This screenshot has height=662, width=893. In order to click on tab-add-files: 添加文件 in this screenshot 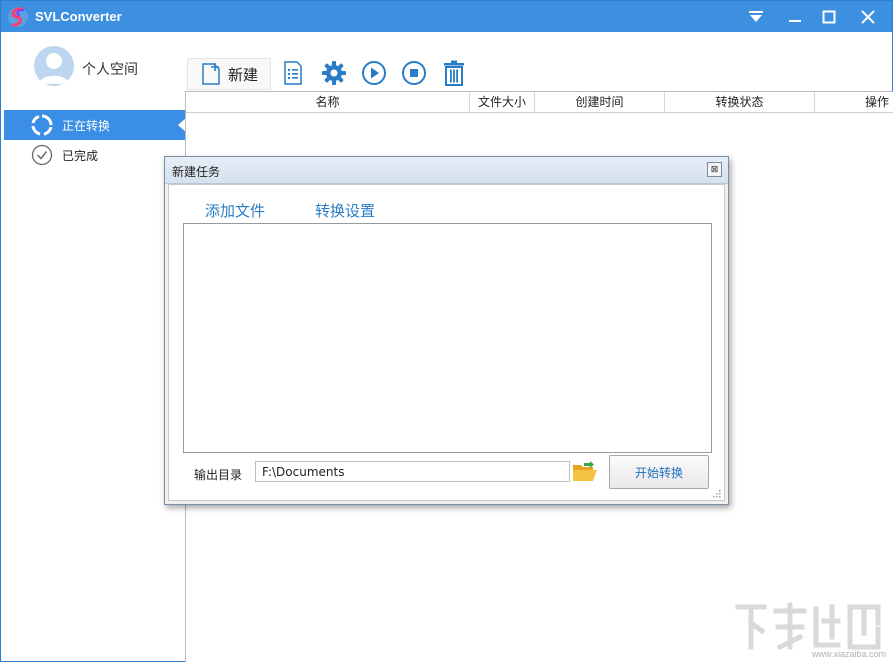, I will do `click(235, 210)`.